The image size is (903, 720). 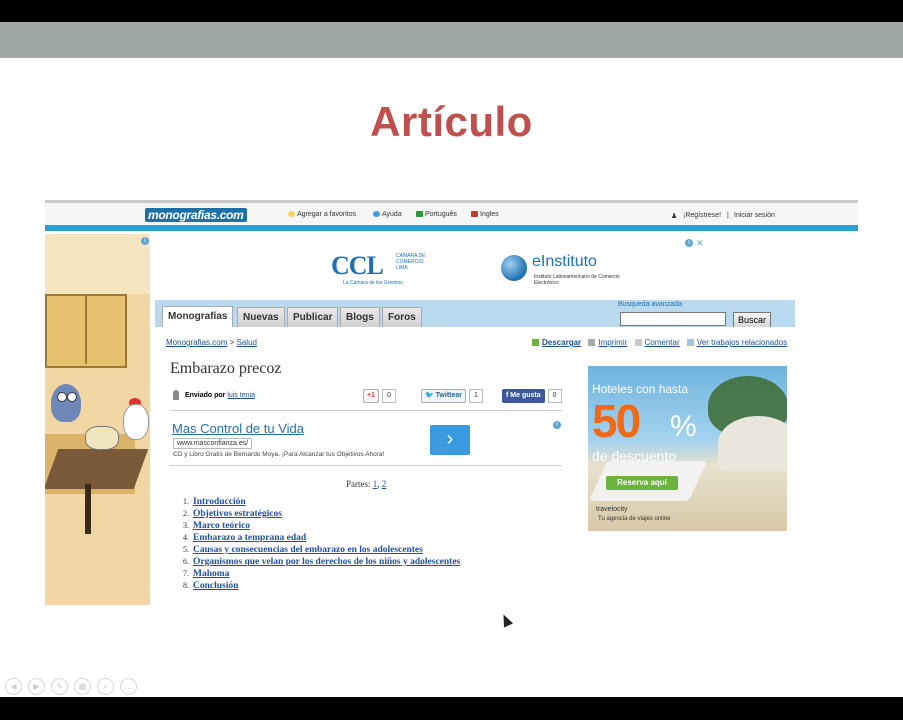 What do you see at coordinates (72, 397) in the screenshot?
I see `character-eye` at bounding box center [72, 397].